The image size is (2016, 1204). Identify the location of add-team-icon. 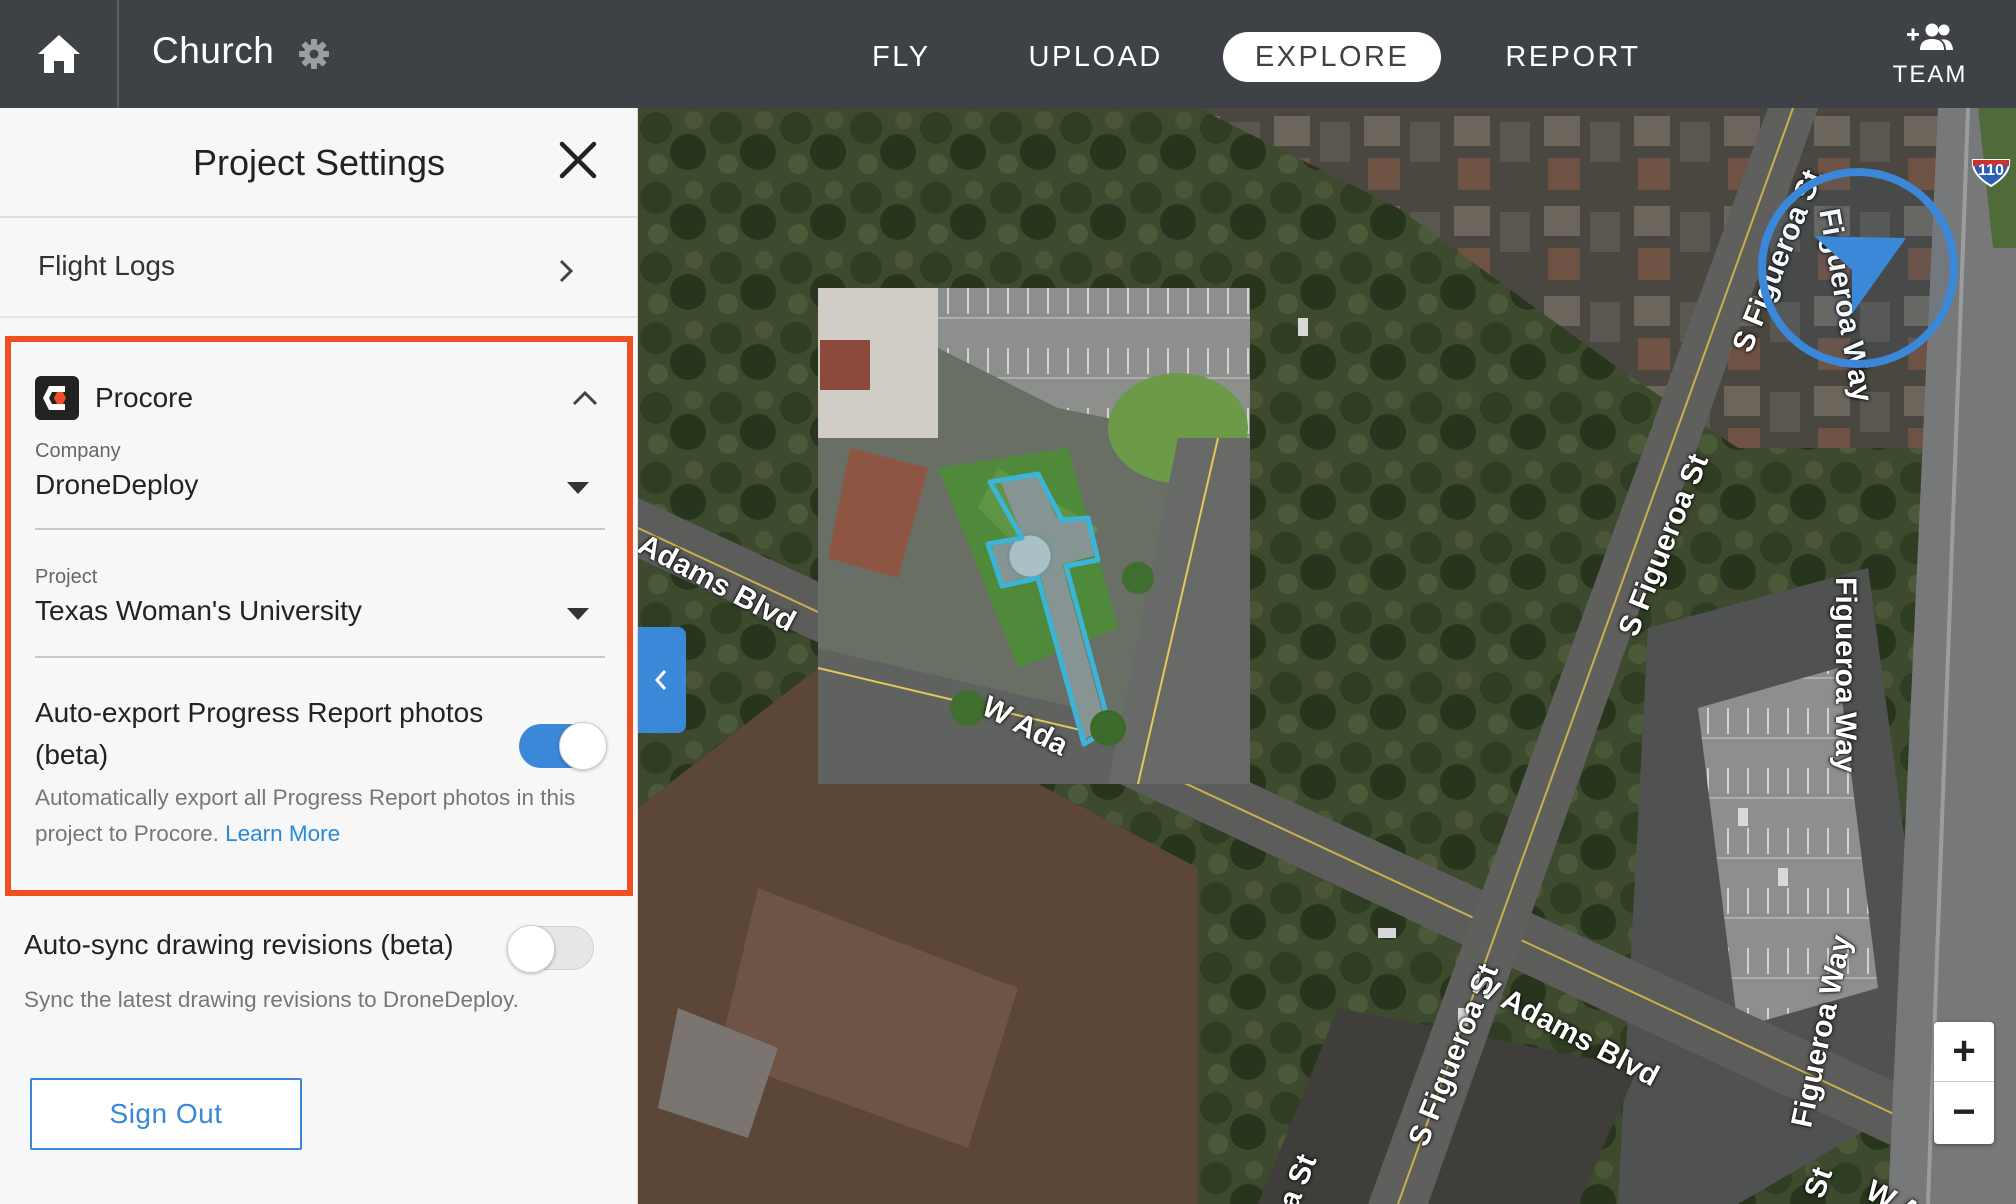
(1930, 36).